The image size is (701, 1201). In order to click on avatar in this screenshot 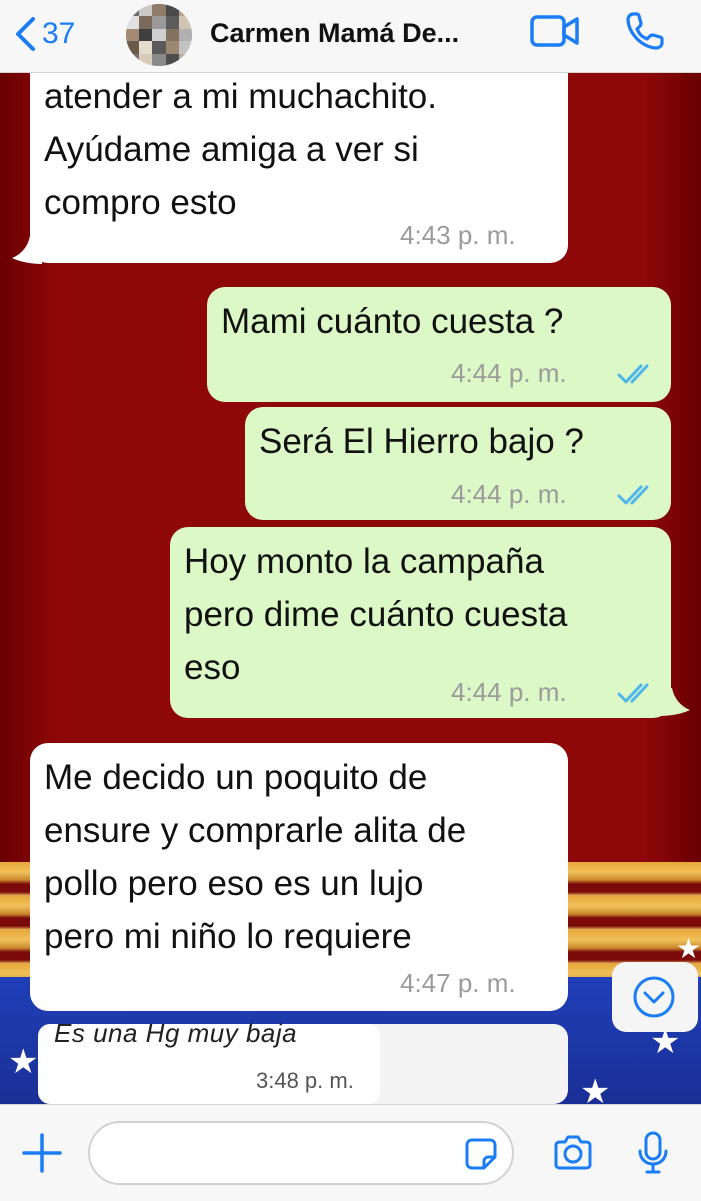, I will do `click(159, 35)`.